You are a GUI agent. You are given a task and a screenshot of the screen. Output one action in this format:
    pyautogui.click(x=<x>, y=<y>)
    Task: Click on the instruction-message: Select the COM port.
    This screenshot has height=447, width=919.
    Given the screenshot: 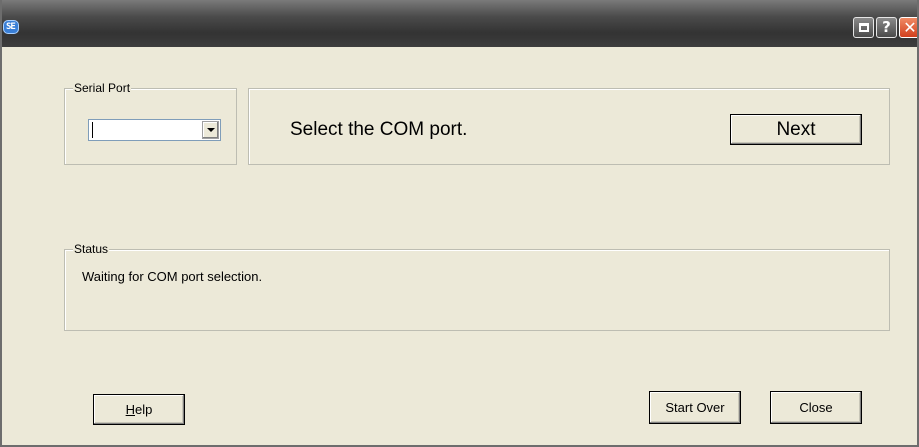 What is the action you would take?
    pyautogui.click(x=379, y=129)
    